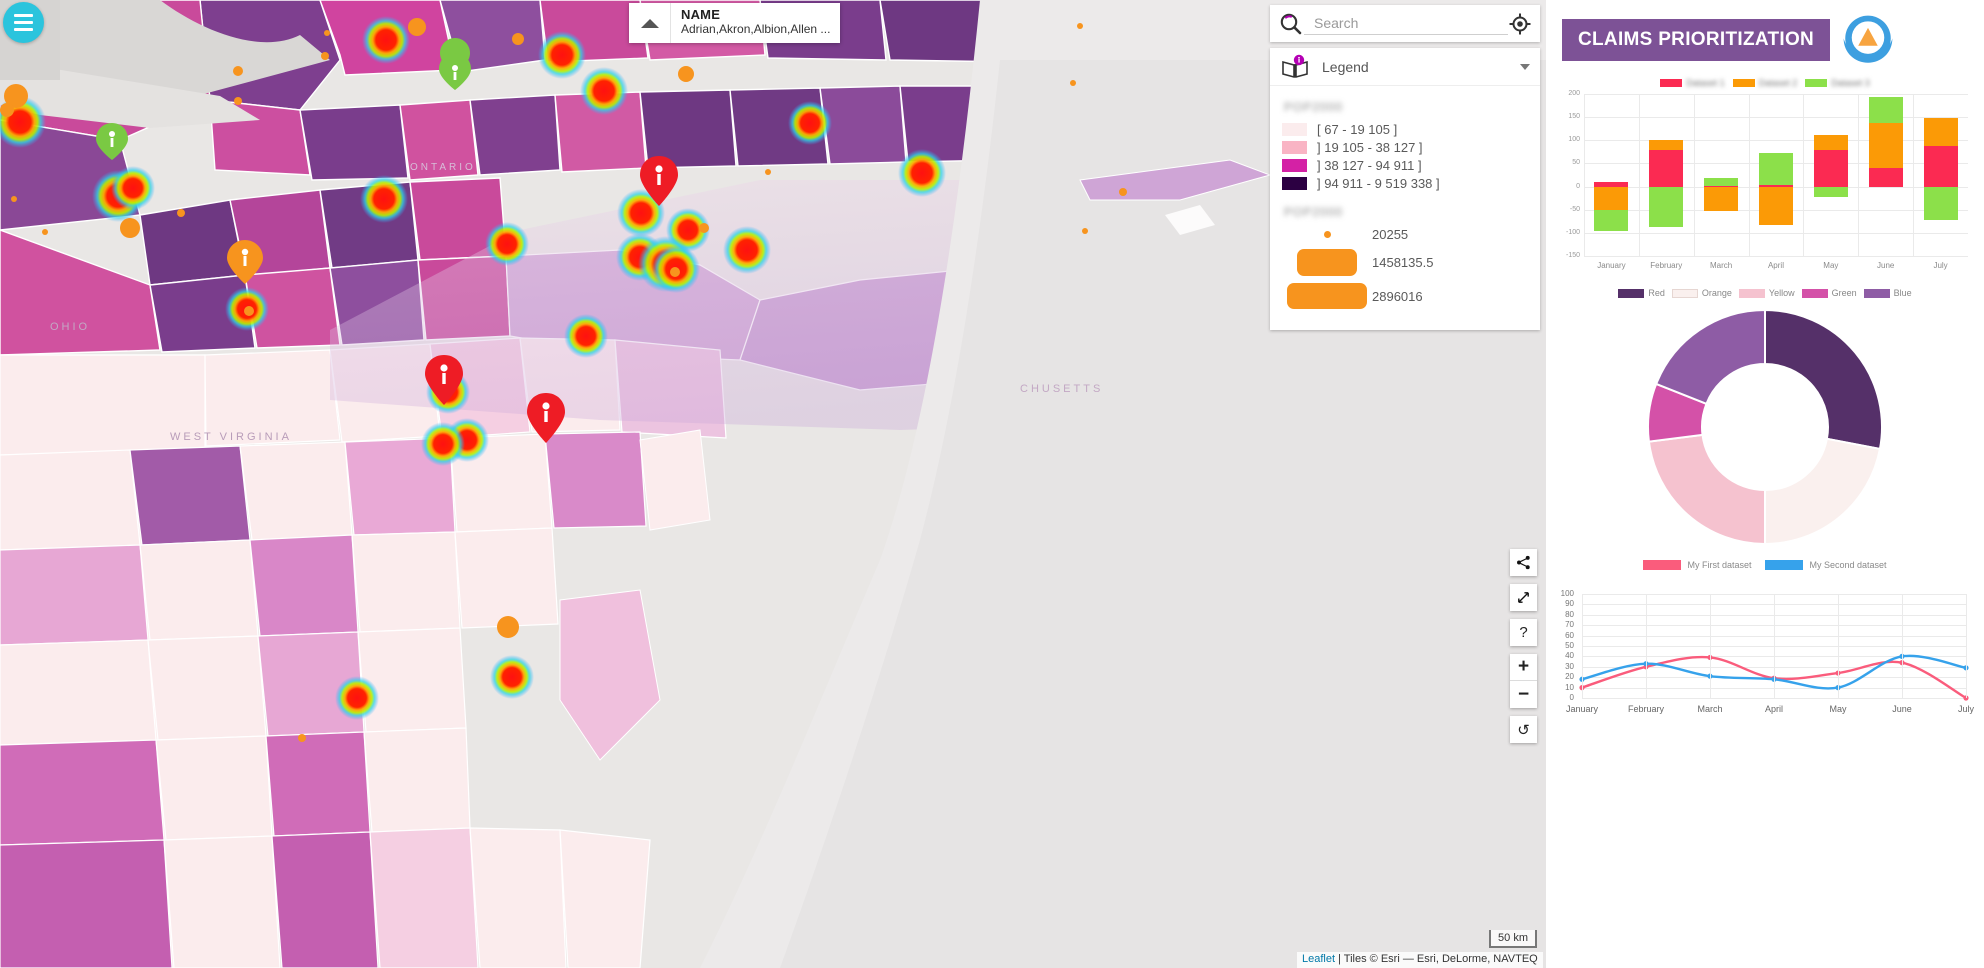 The image size is (1984, 968). Describe the element at coordinates (1697, 565) in the screenshot. I see `line-legend-item: My First dataset` at that location.